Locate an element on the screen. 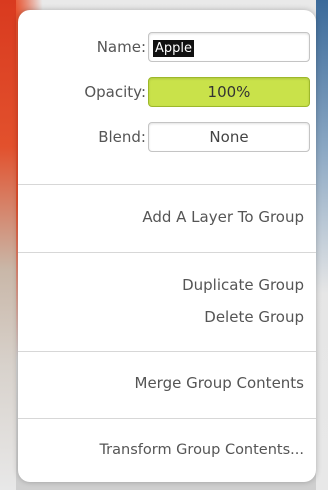 This screenshot has height=490, width=328. name-value-selected: Apple is located at coordinates (174, 48).